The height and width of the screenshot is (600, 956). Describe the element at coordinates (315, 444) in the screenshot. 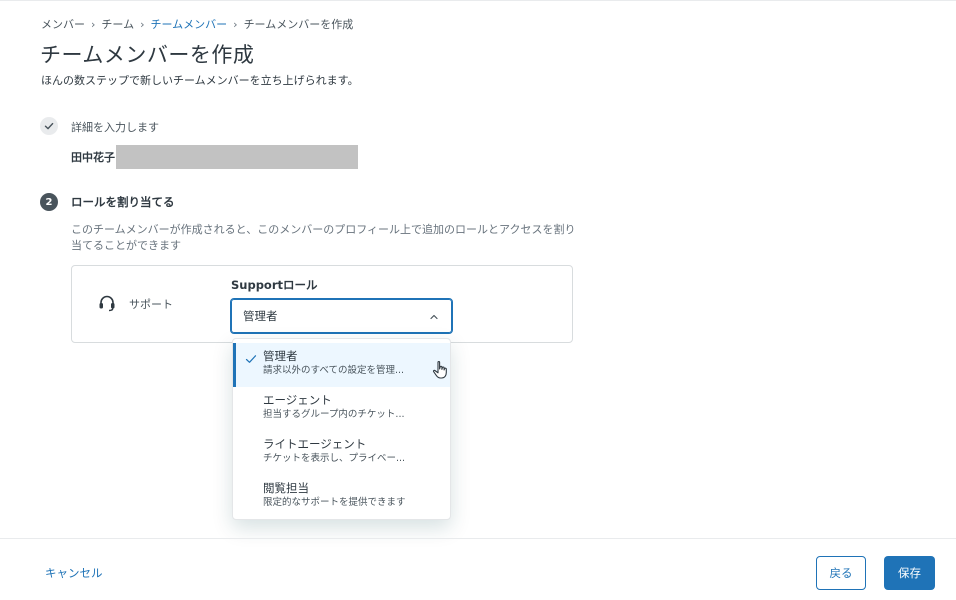

I see `role-option-title: ライトエージェント` at that location.